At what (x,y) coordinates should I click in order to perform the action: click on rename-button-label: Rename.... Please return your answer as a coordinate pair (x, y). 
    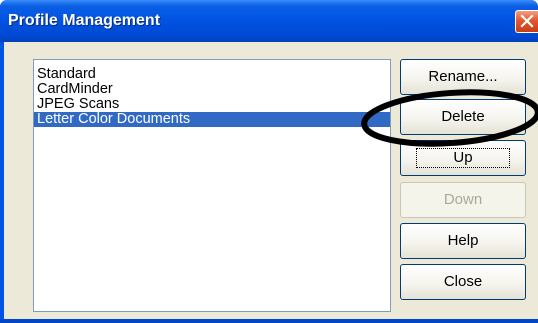
    Looking at the image, I should click on (463, 76).